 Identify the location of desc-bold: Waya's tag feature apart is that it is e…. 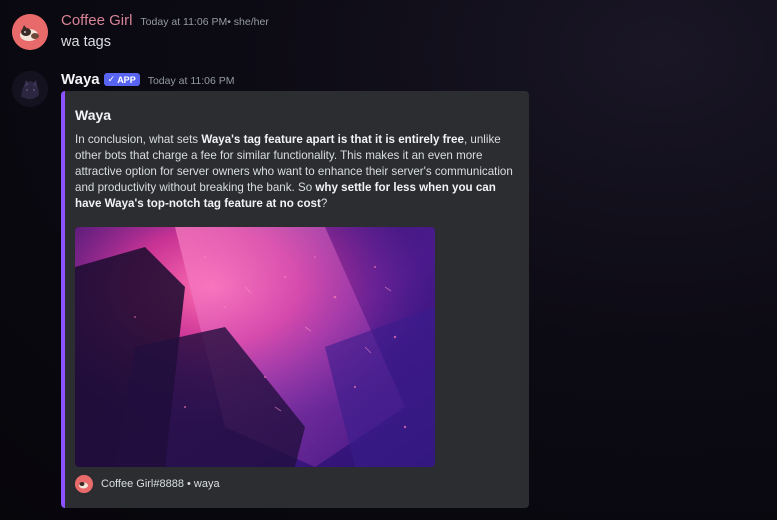
(332, 139).